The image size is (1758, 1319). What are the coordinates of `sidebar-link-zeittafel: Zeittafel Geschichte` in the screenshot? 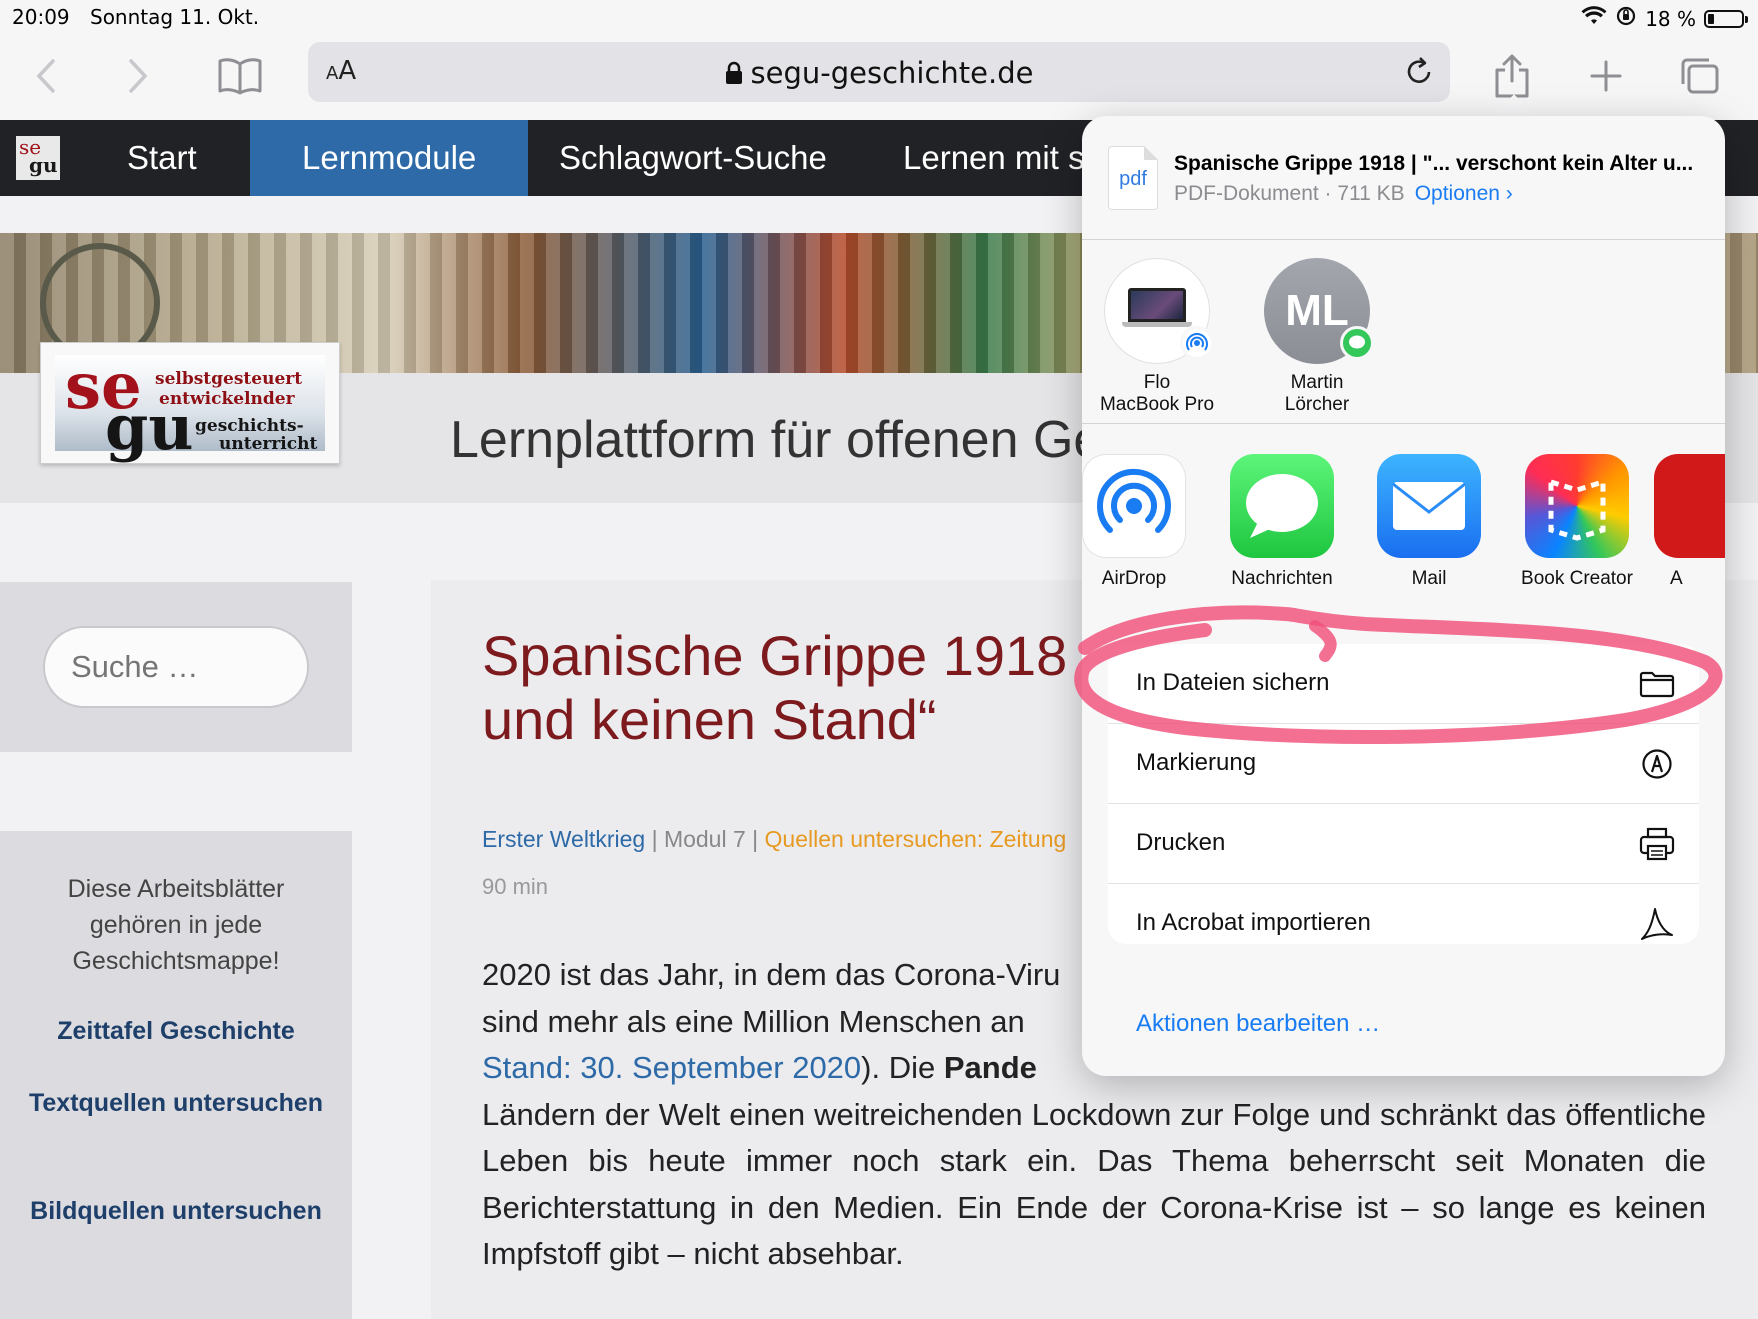 It's located at (176, 1031).